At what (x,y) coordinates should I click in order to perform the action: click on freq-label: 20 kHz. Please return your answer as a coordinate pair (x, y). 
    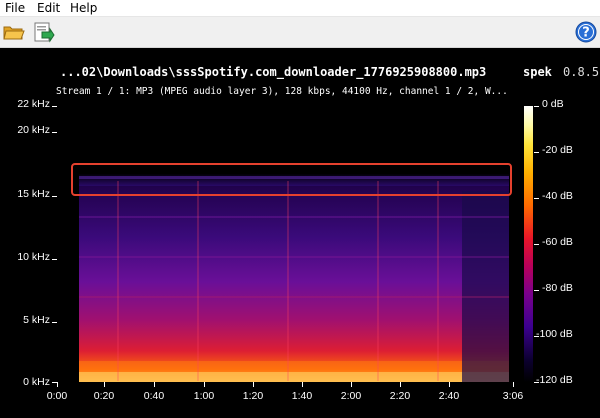
    Looking at the image, I should click on (33, 130).